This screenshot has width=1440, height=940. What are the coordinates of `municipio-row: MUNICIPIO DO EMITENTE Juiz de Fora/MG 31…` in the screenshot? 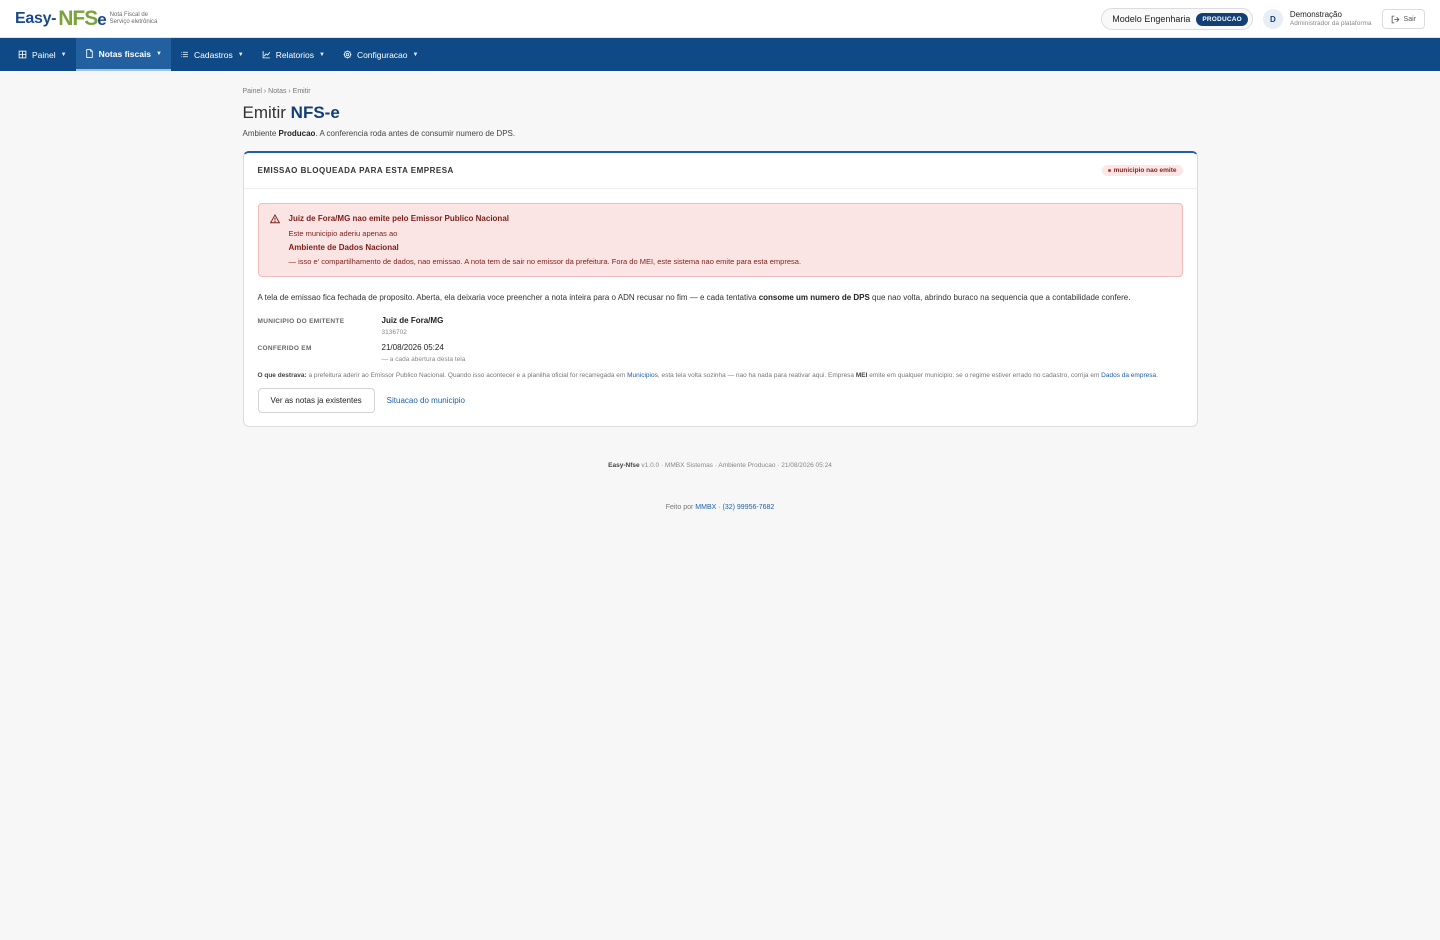 It's located at (720, 326).